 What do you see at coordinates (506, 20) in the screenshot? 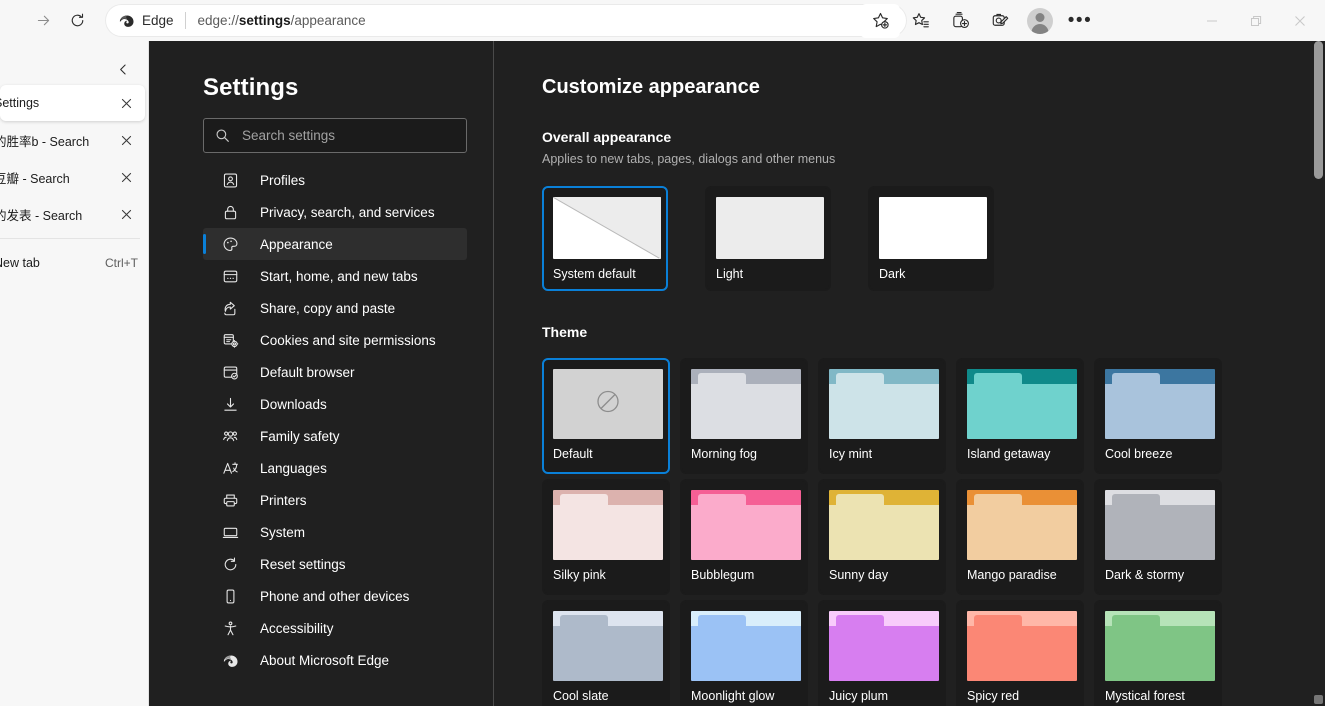
I see `address-bar: Edge edge://settings/appearance` at bounding box center [506, 20].